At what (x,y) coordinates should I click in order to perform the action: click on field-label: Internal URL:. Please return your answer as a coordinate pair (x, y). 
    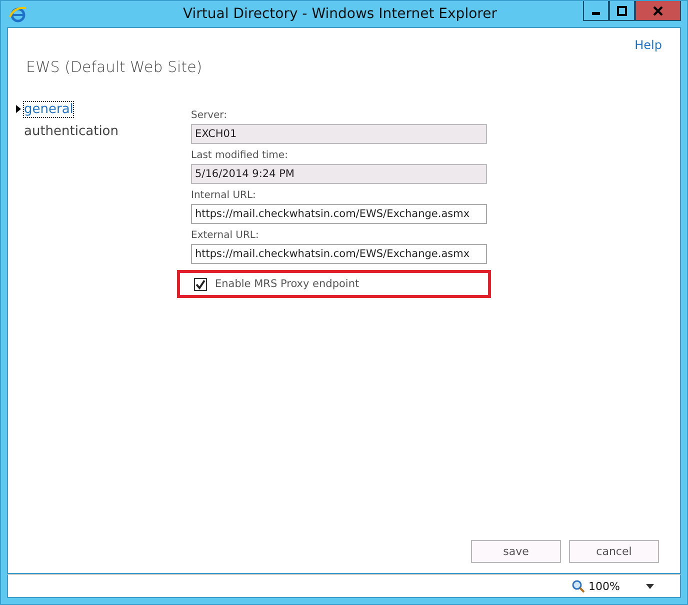
    Looking at the image, I should click on (224, 195).